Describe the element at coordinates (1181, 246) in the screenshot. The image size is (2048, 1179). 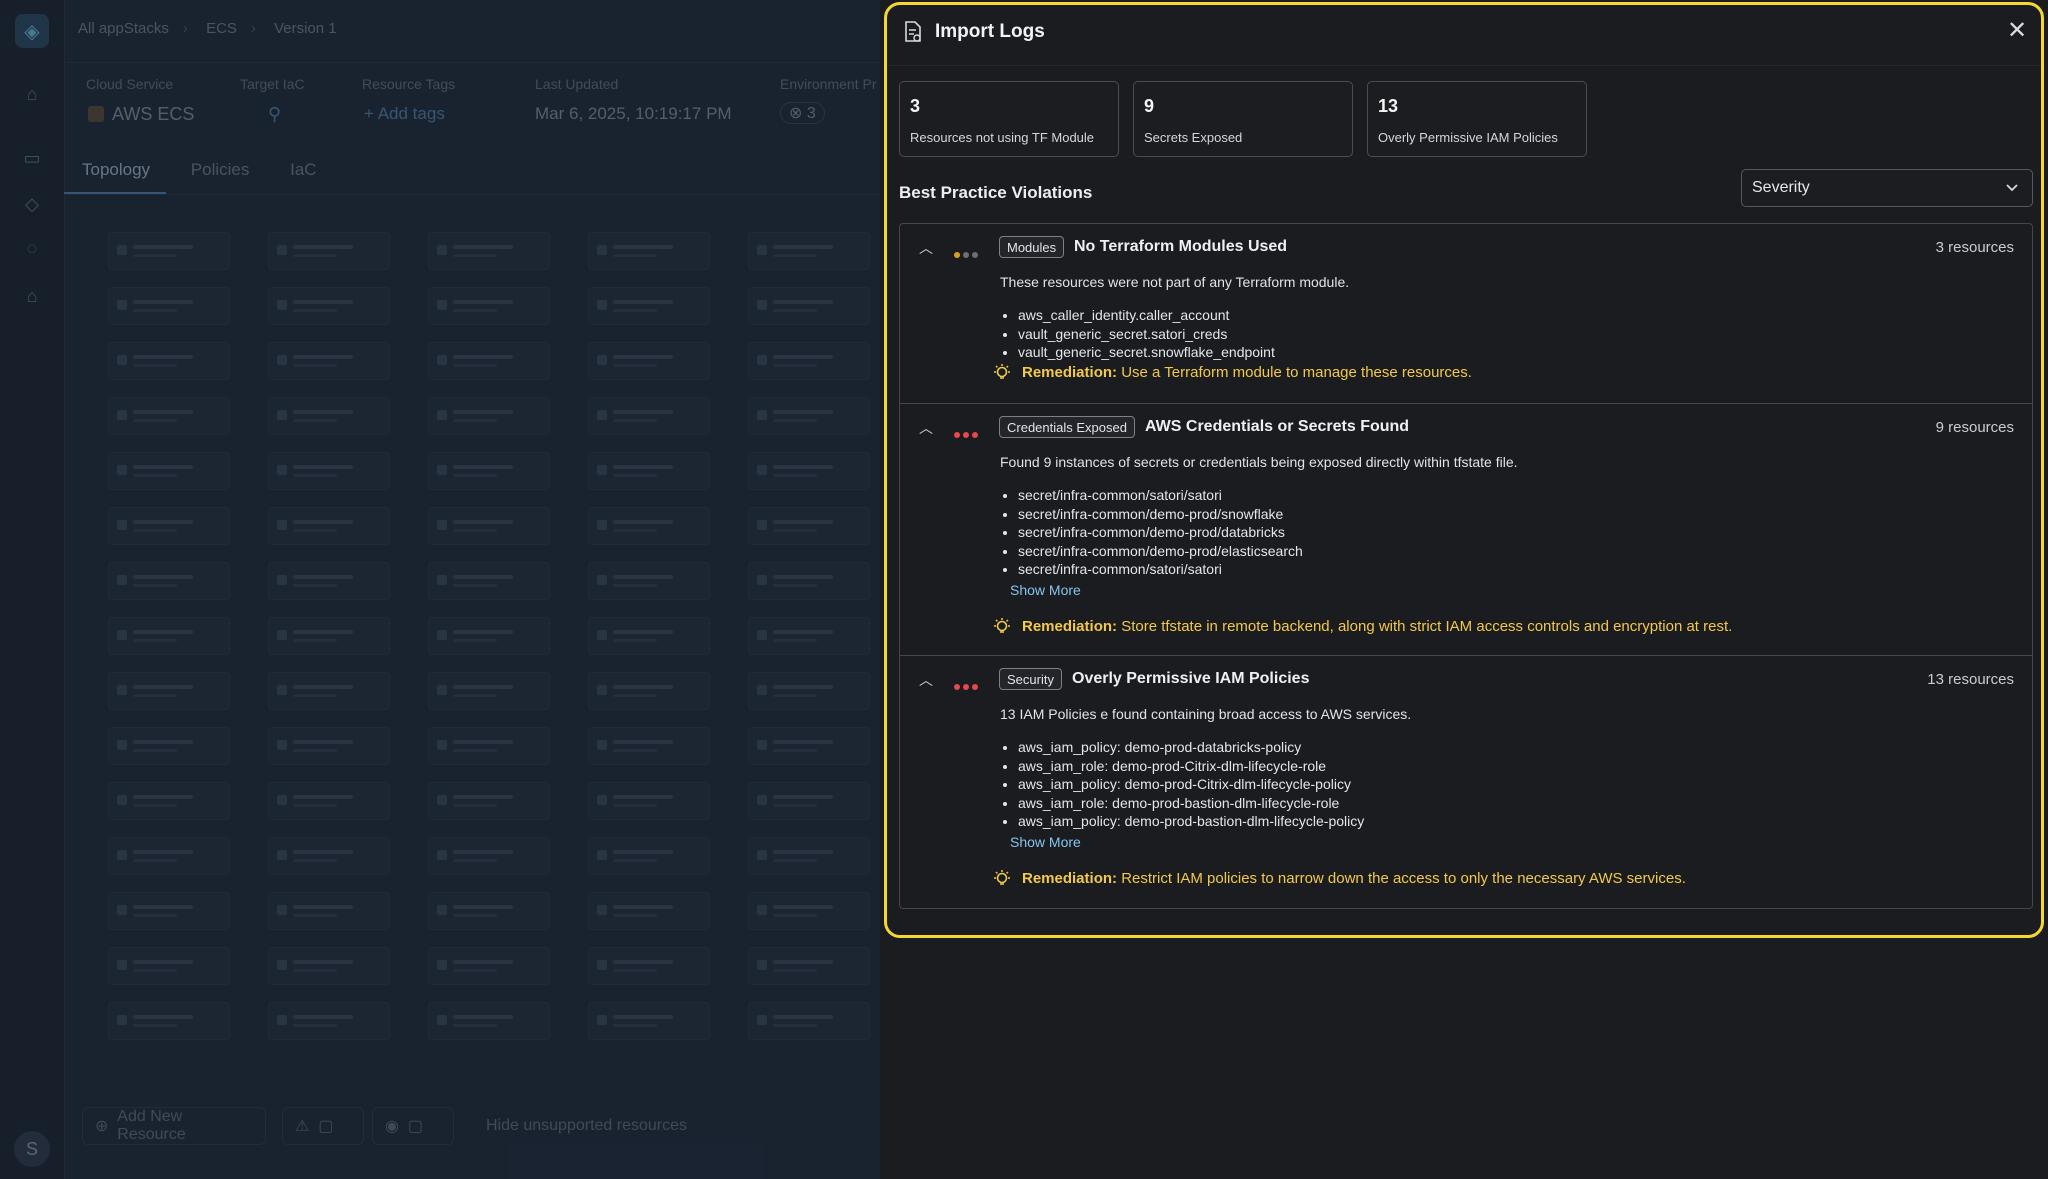
I see `violation-title: No Terraform Modules Used` at that location.